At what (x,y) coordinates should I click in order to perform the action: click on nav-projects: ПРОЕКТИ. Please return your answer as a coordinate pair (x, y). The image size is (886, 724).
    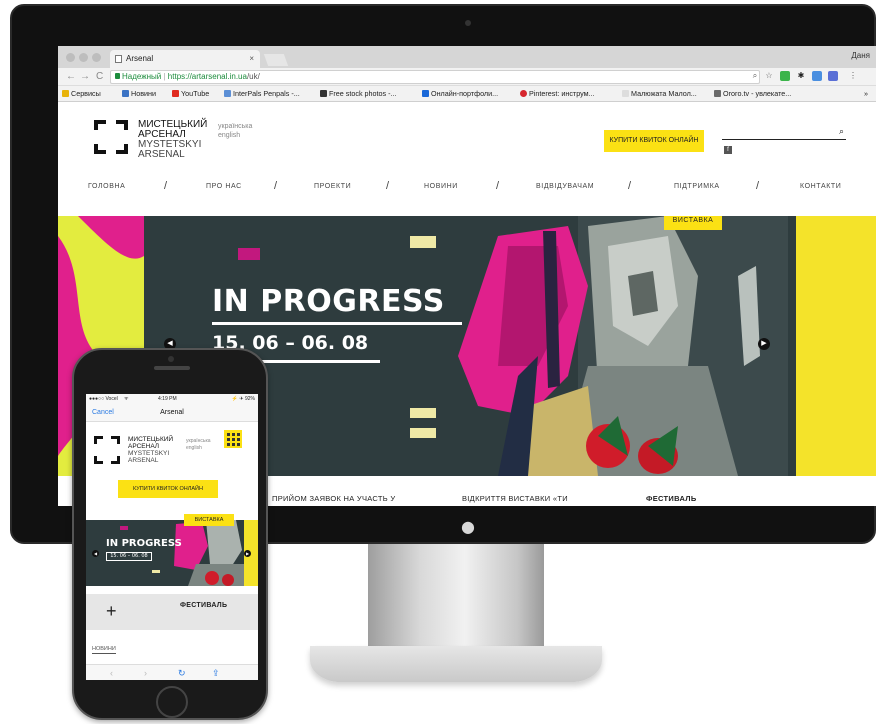
    Looking at the image, I should click on (332, 187).